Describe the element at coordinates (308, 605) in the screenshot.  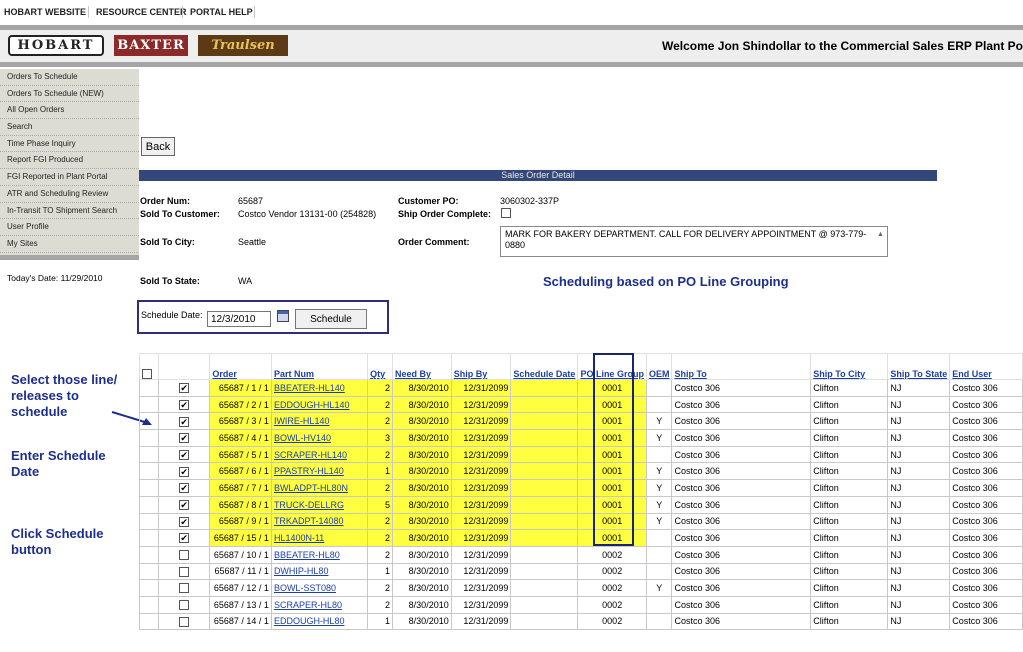
I see `part-num-link: SCRAPER-HL80` at that location.